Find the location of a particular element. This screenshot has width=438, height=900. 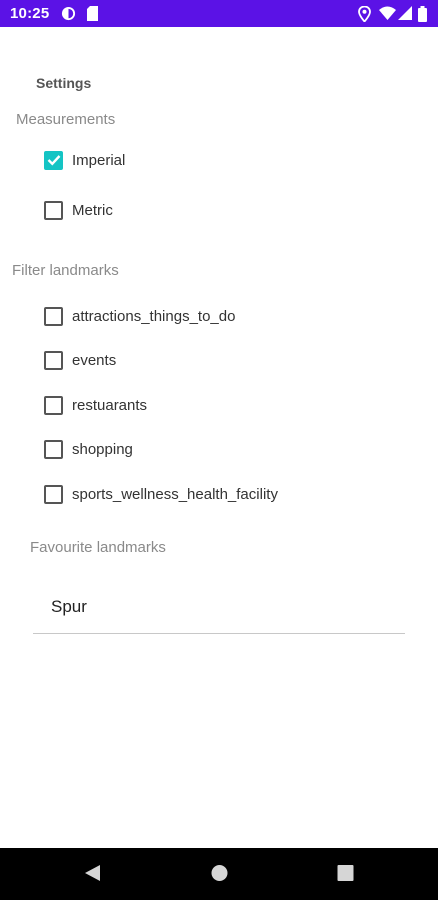

filter-events-option: events is located at coordinates (80, 360).